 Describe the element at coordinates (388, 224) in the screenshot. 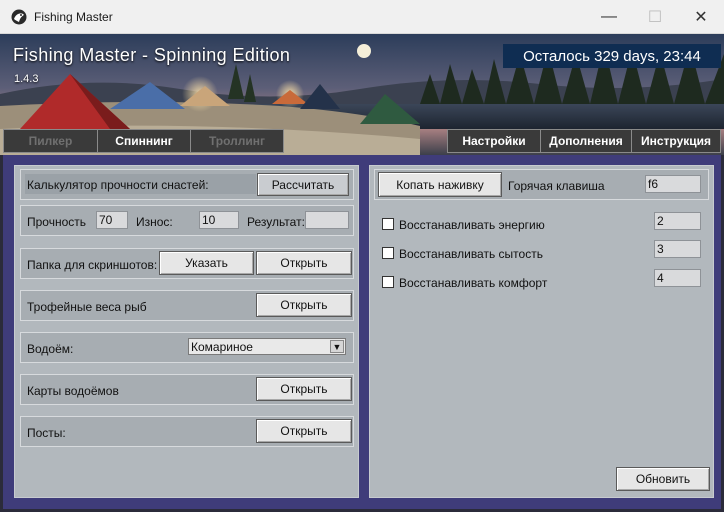

I see `restore-energy-checkbox` at that location.